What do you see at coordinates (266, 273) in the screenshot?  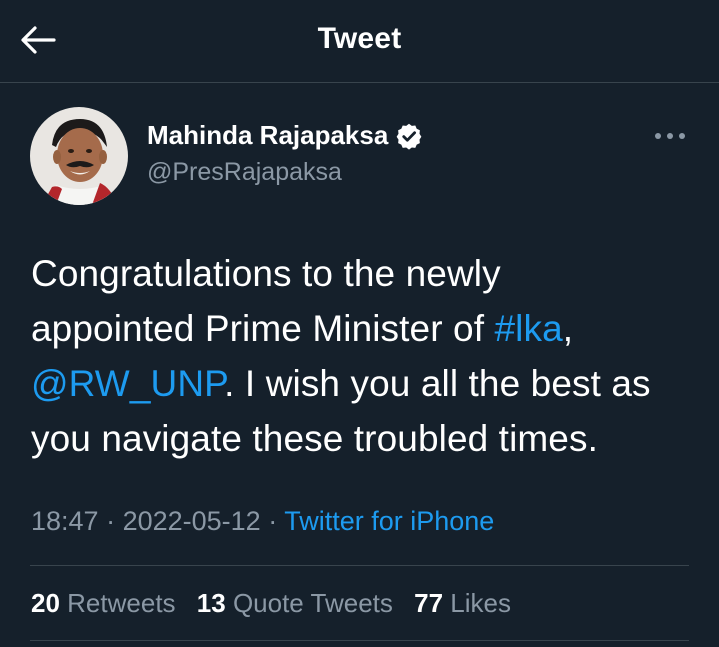 I see `tweet-line-1: Congratulations to the newly` at bounding box center [266, 273].